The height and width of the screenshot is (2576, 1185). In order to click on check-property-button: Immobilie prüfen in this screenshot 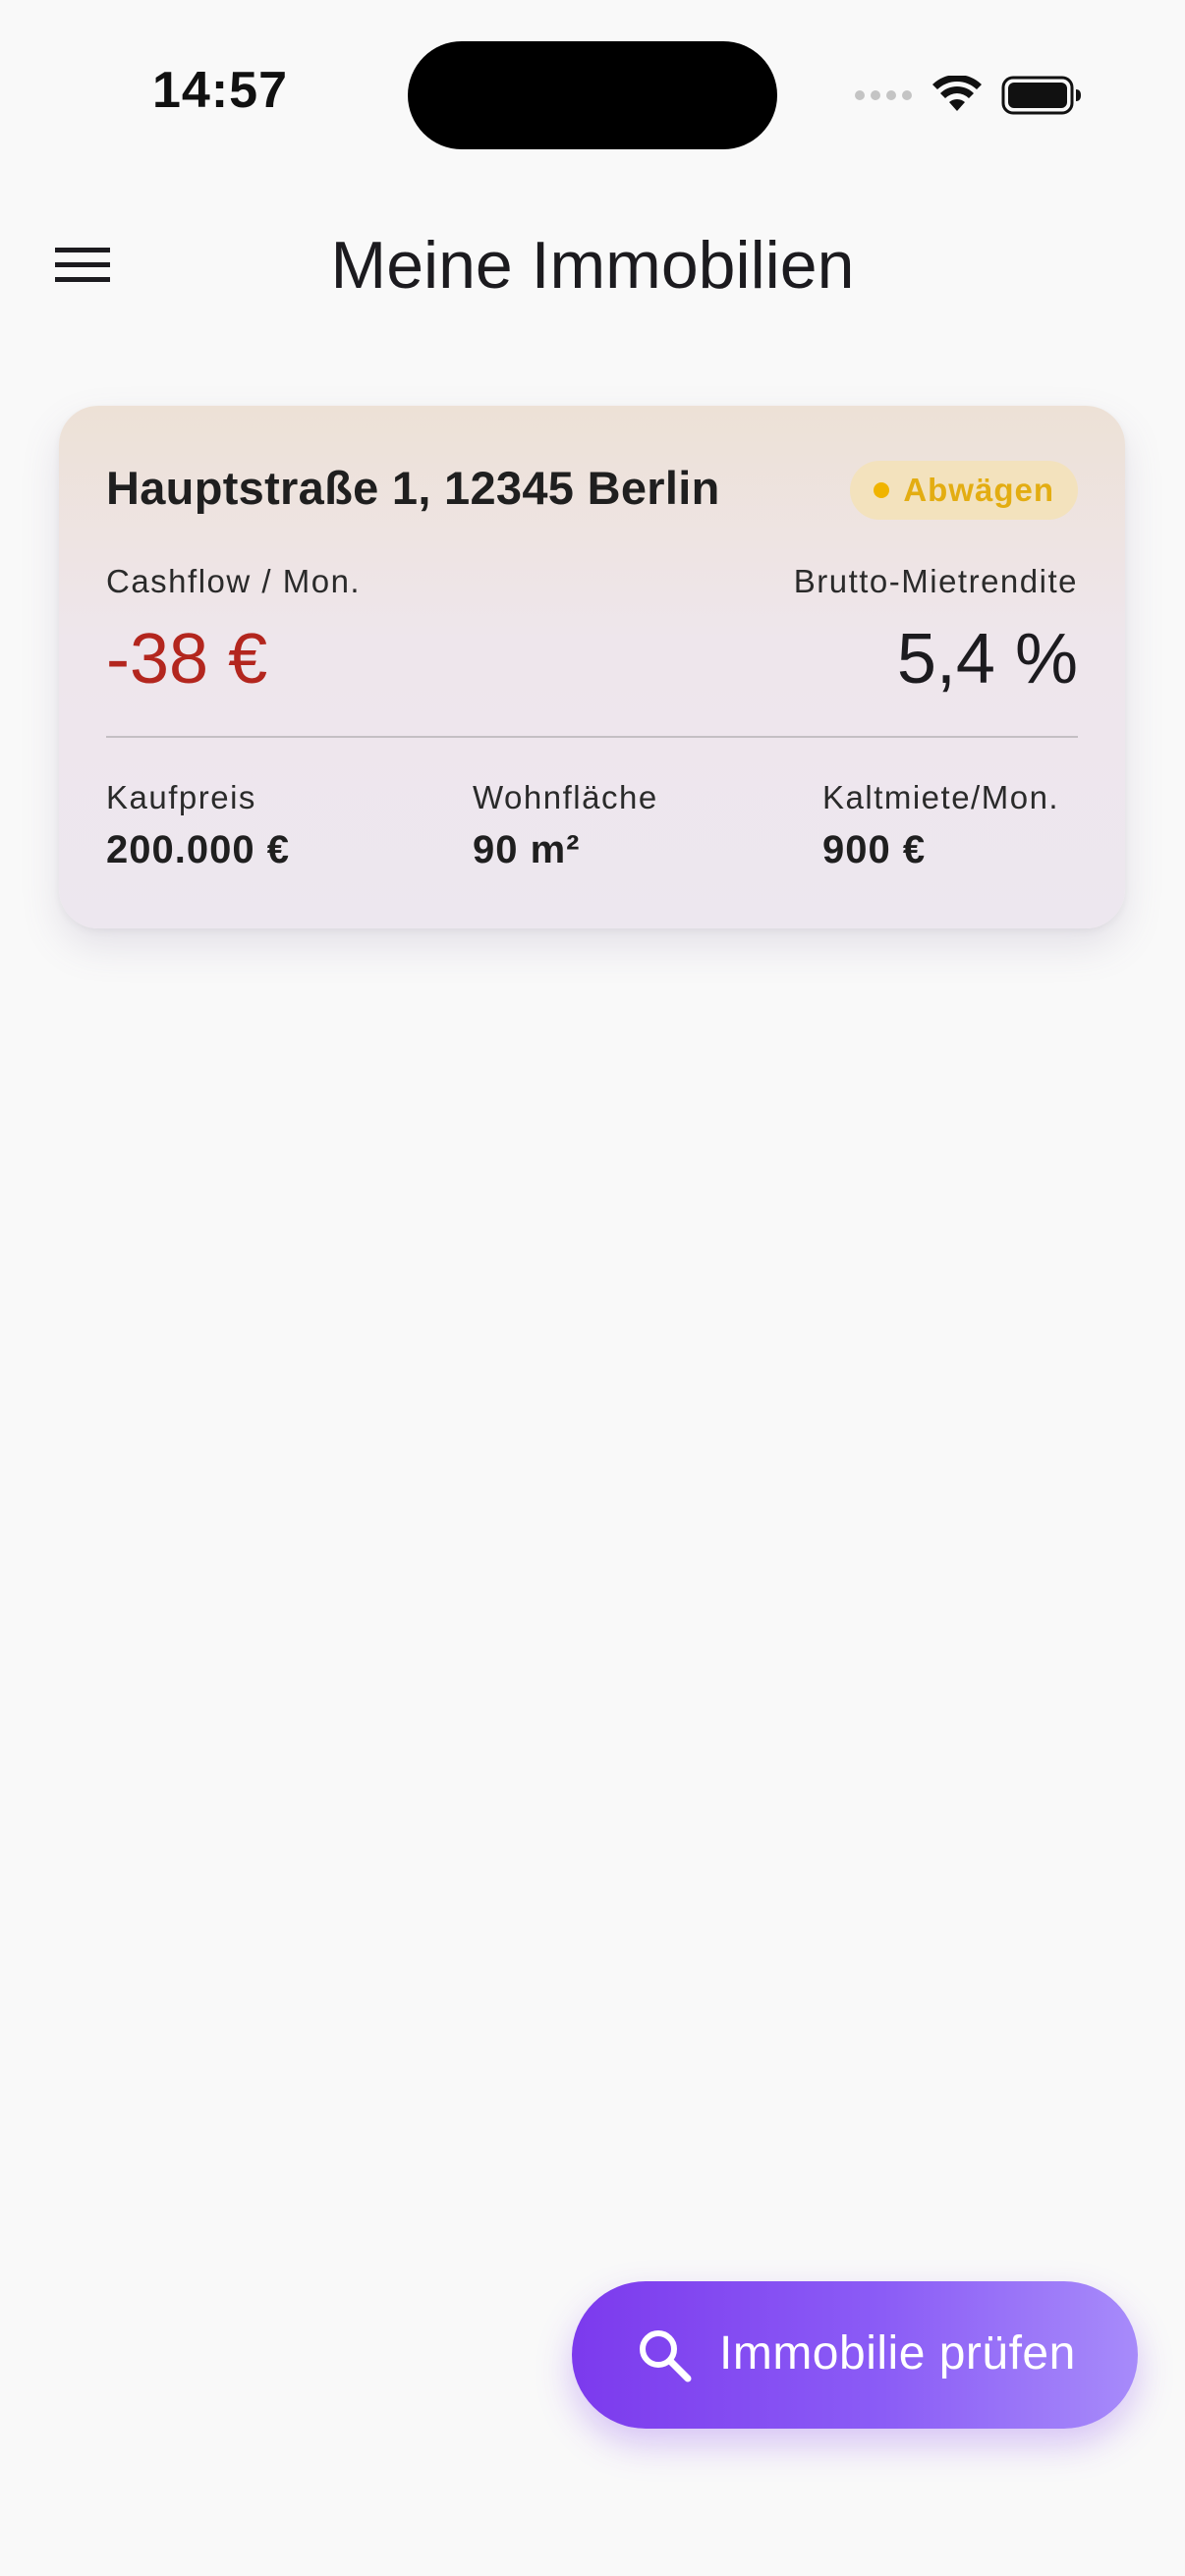, I will do `click(855, 2355)`.